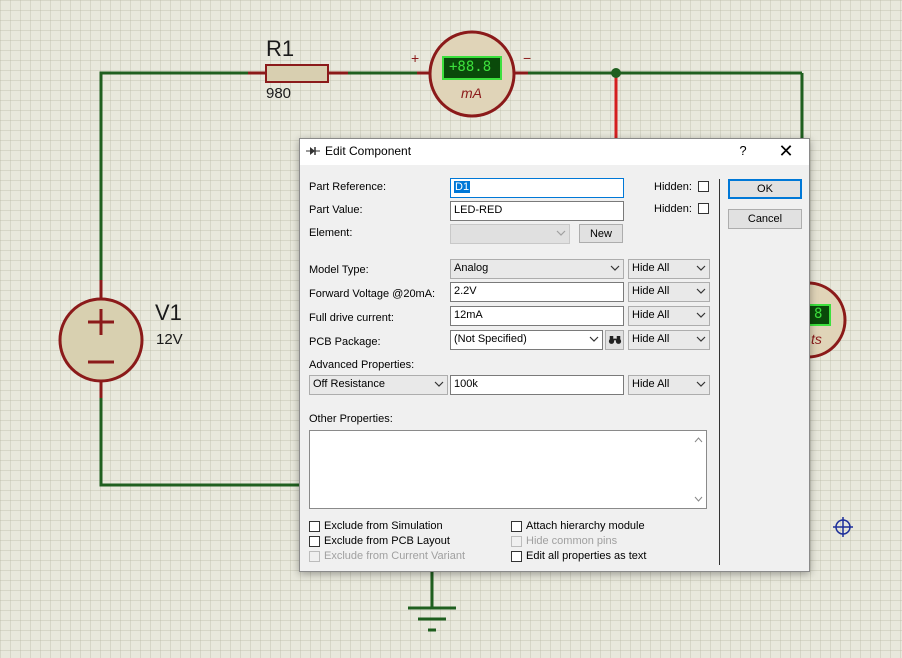  I want to click on v1-value: 12V, so click(169, 339).